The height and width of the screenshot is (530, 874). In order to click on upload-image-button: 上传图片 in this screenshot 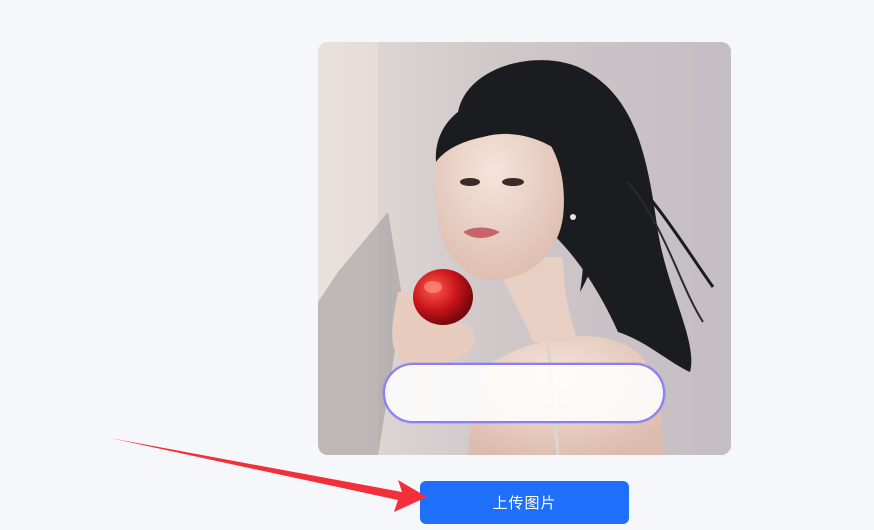, I will do `click(524, 502)`.